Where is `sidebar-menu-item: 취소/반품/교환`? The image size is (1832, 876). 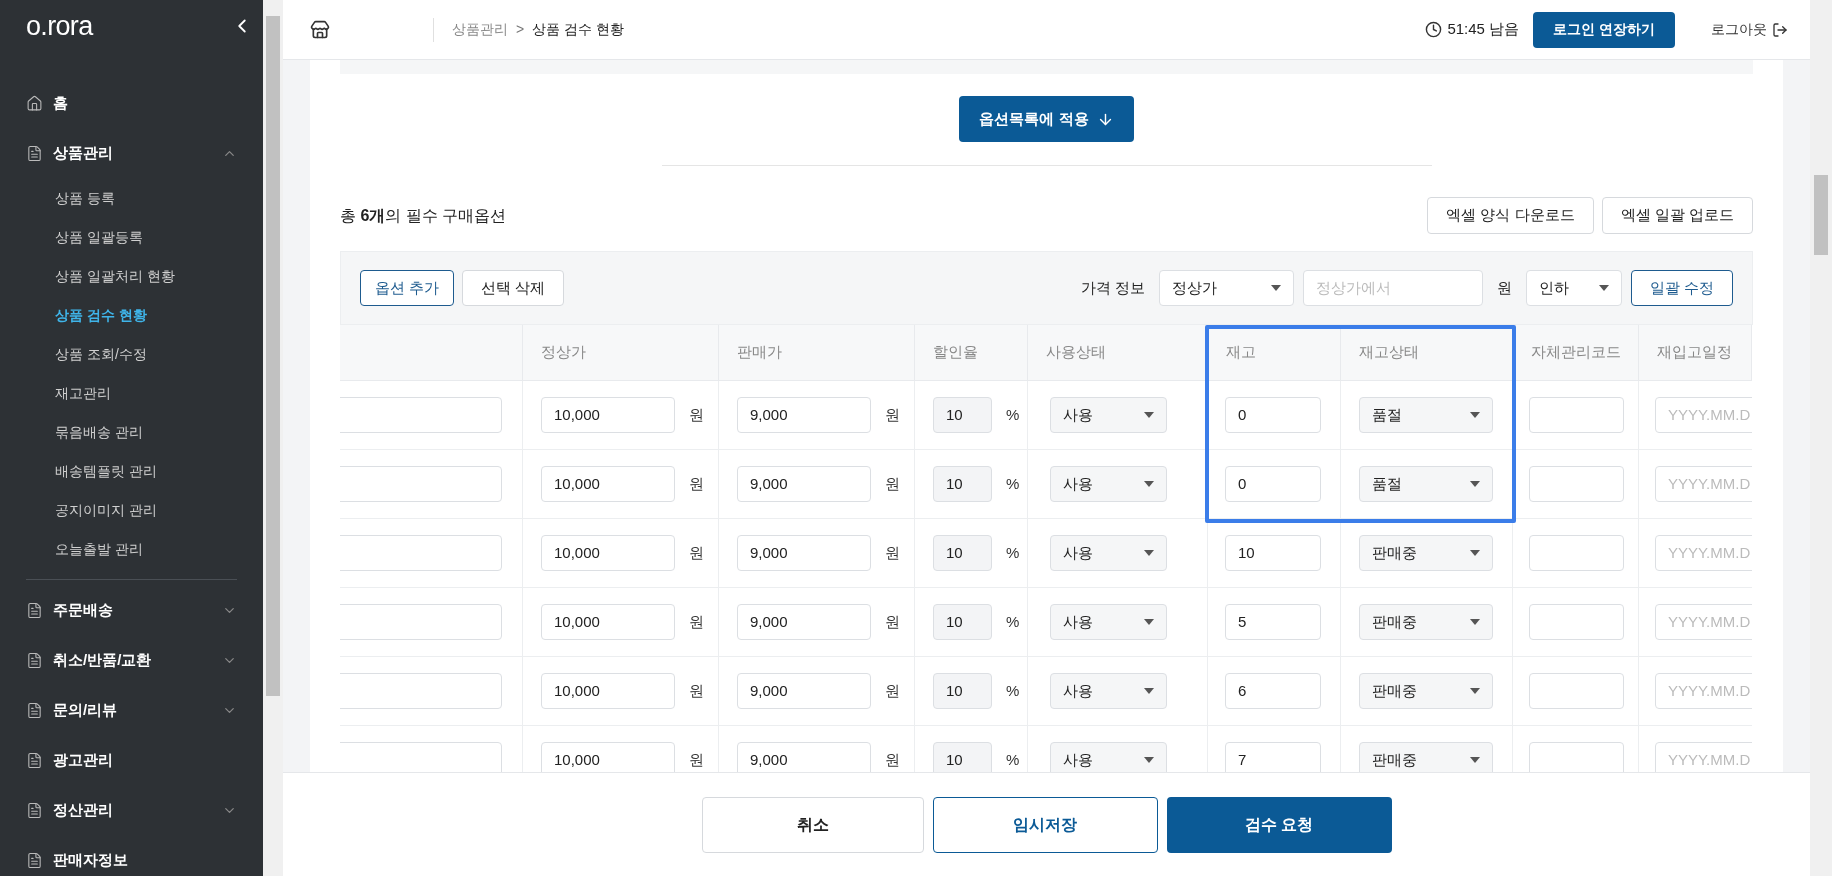
sidebar-menu-item: 취소/반품/교환 is located at coordinates (102, 660).